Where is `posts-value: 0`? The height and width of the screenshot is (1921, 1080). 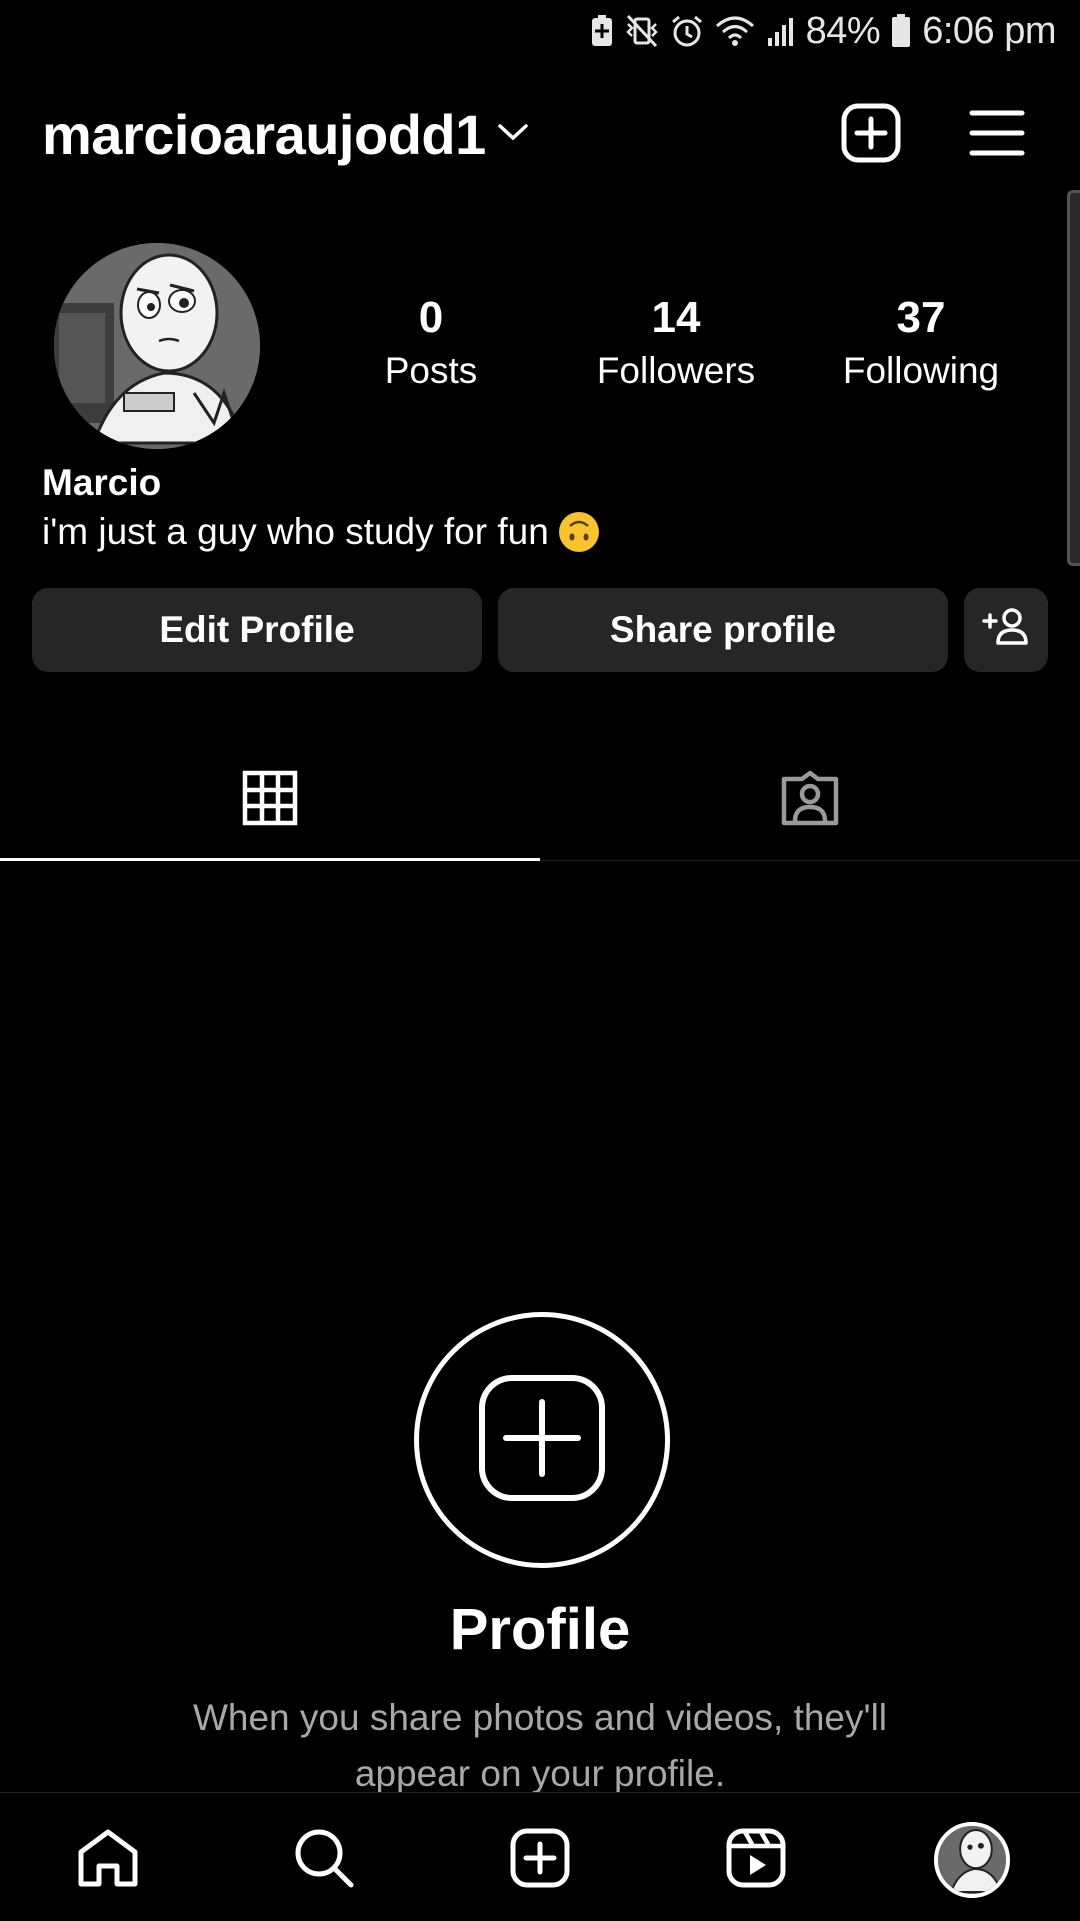
posts-value: 0 is located at coordinates (431, 317).